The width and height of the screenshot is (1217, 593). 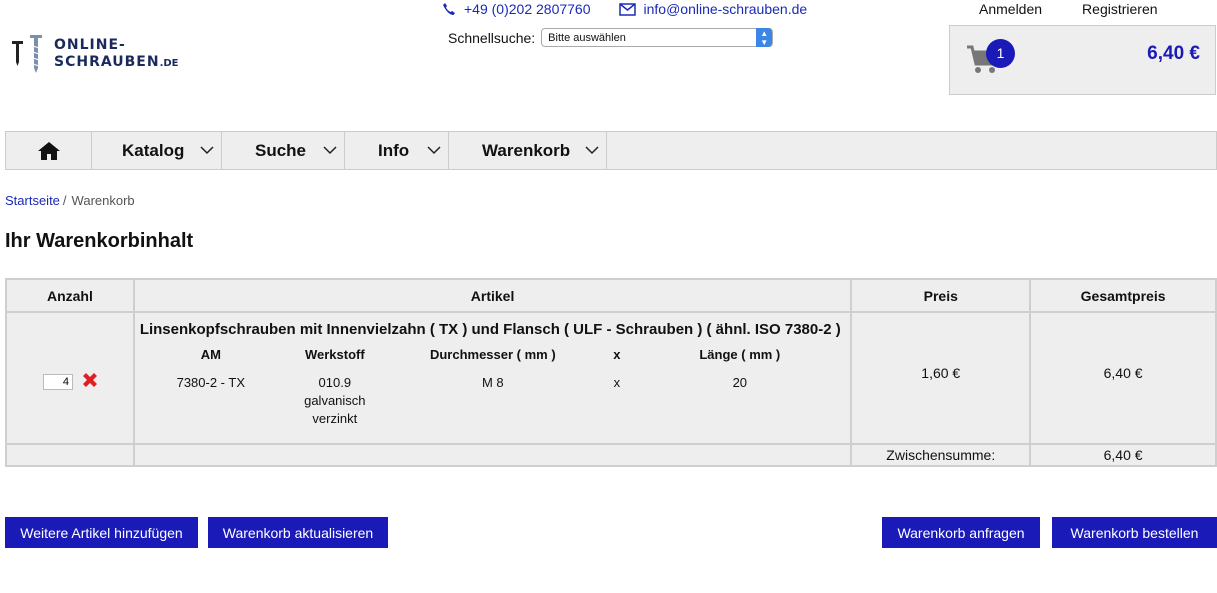 I want to click on attr-value-werkstoff: 010.9 galvanisch verzinkt, so click(x=335, y=401).